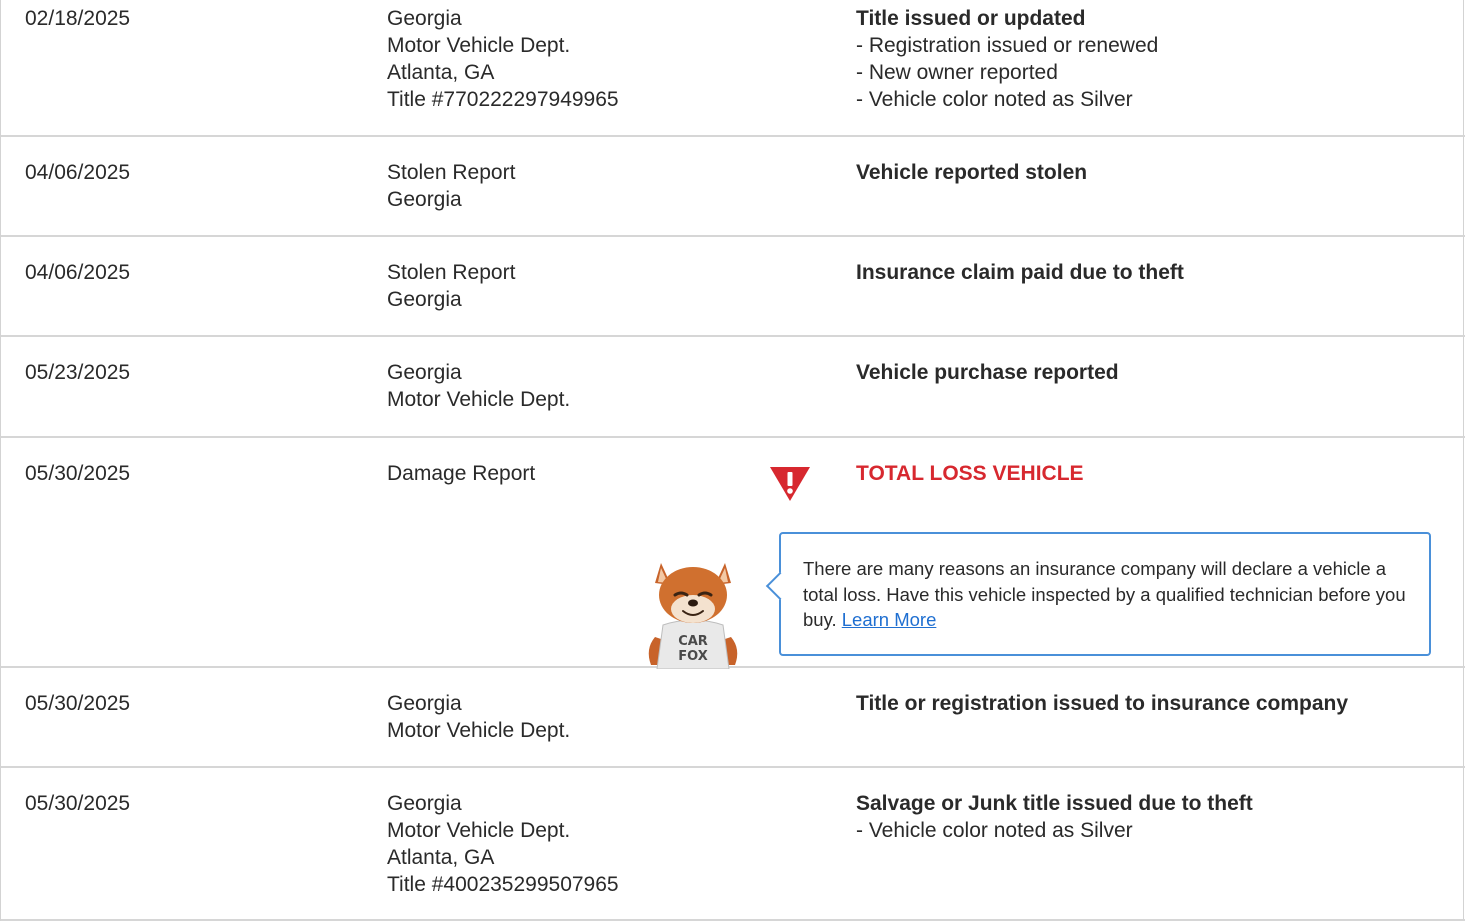  Describe the element at coordinates (790, 484) in the screenshot. I see `warning-triangle-icon` at that location.